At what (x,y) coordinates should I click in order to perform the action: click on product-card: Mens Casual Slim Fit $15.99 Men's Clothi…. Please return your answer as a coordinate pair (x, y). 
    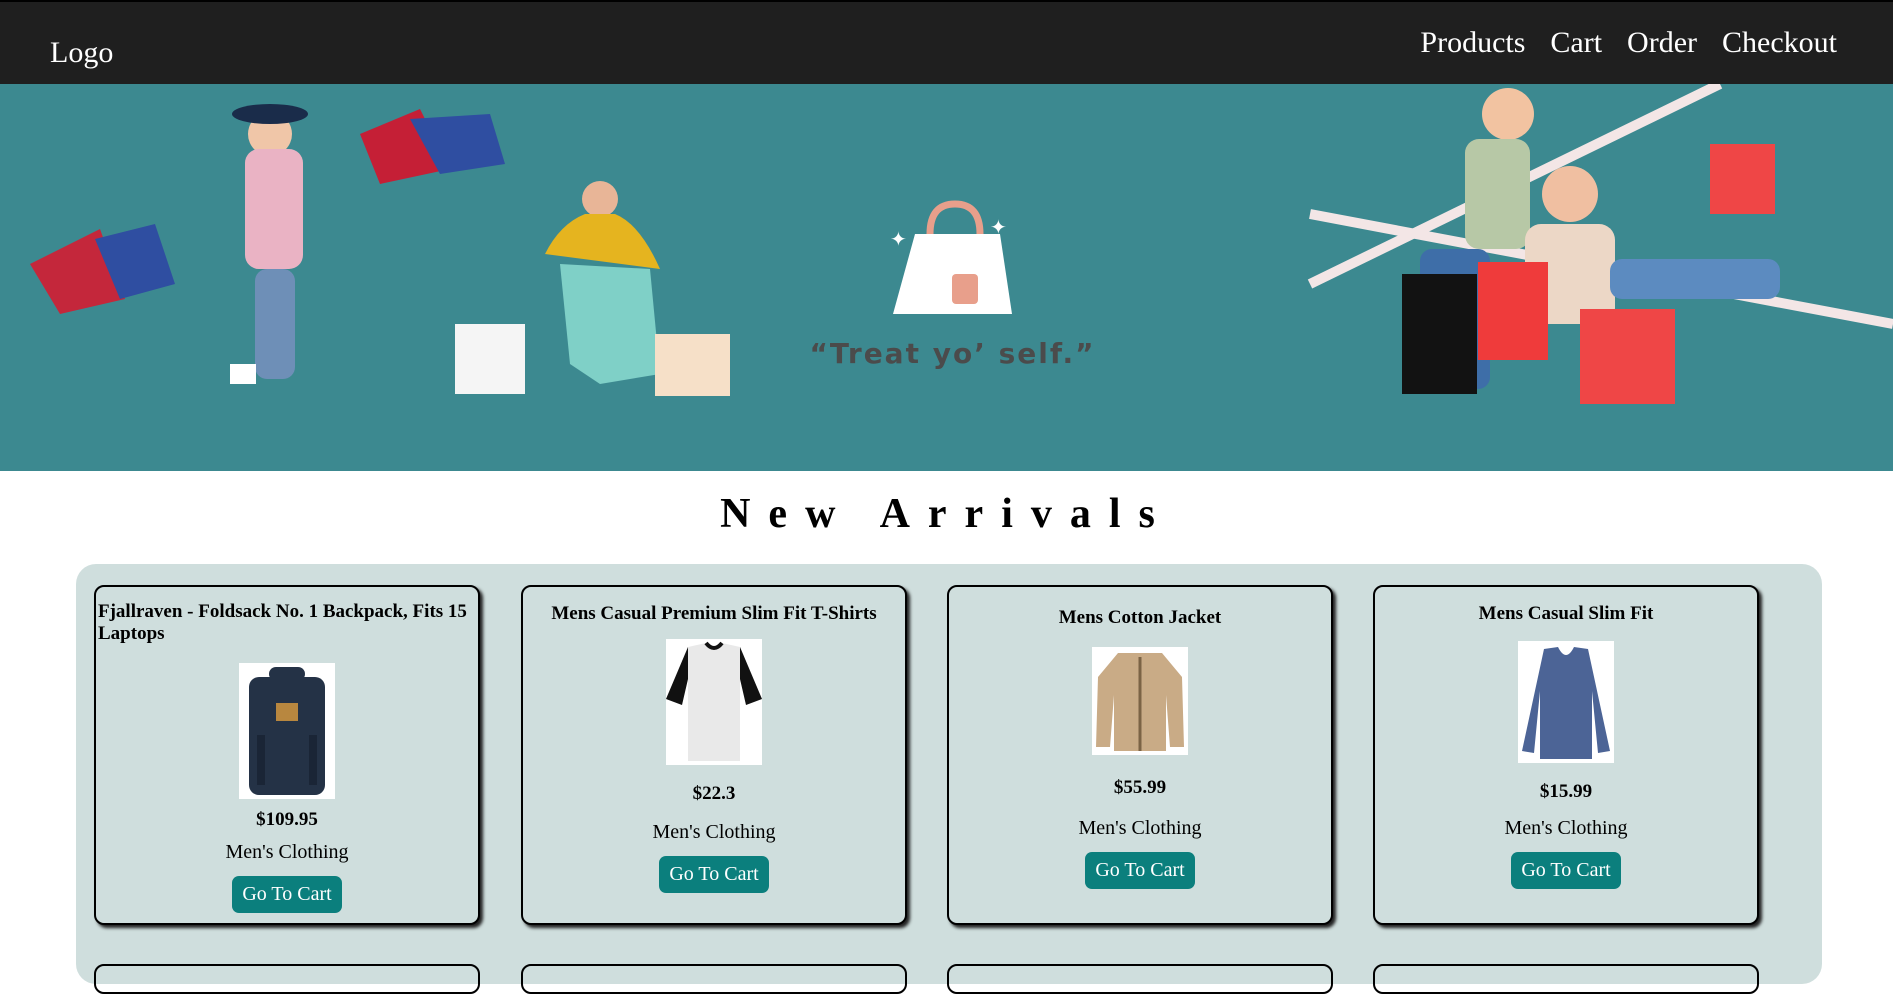
    Looking at the image, I should click on (1566, 755).